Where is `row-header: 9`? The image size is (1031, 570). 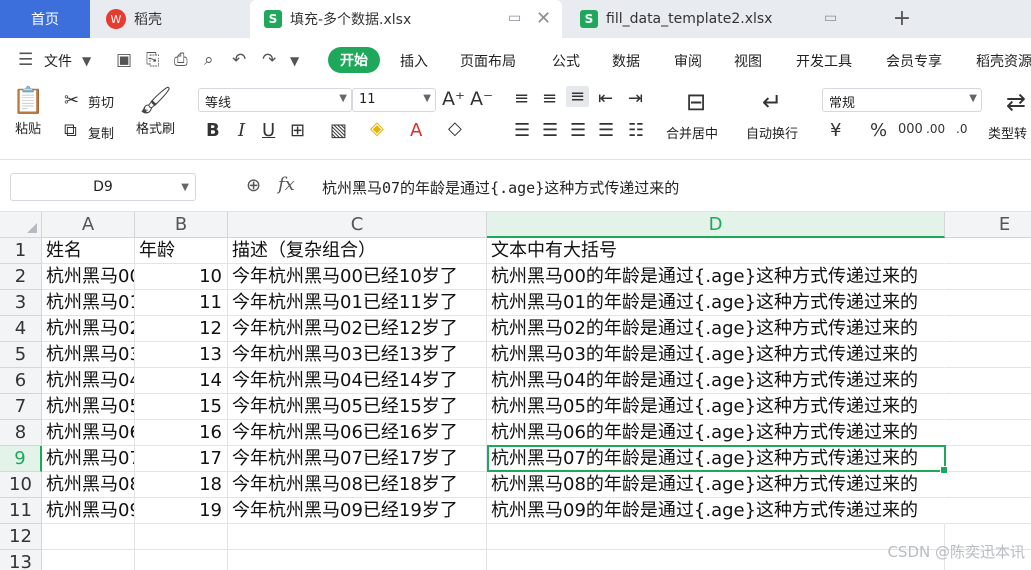
row-header: 9 is located at coordinates (21, 459).